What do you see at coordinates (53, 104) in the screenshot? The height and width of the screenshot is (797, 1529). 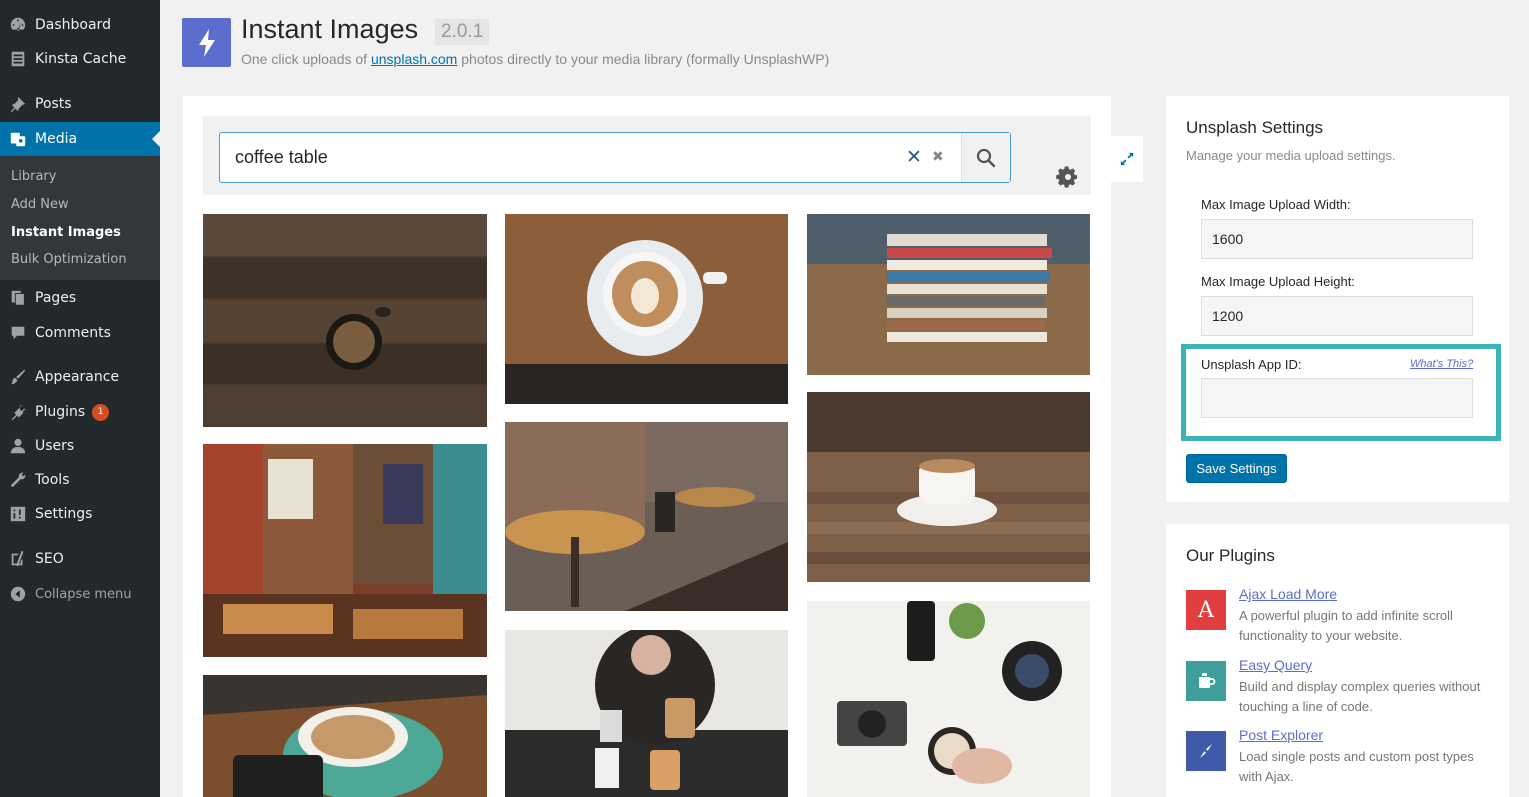 I see `sidebar-item-label: Posts` at bounding box center [53, 104].